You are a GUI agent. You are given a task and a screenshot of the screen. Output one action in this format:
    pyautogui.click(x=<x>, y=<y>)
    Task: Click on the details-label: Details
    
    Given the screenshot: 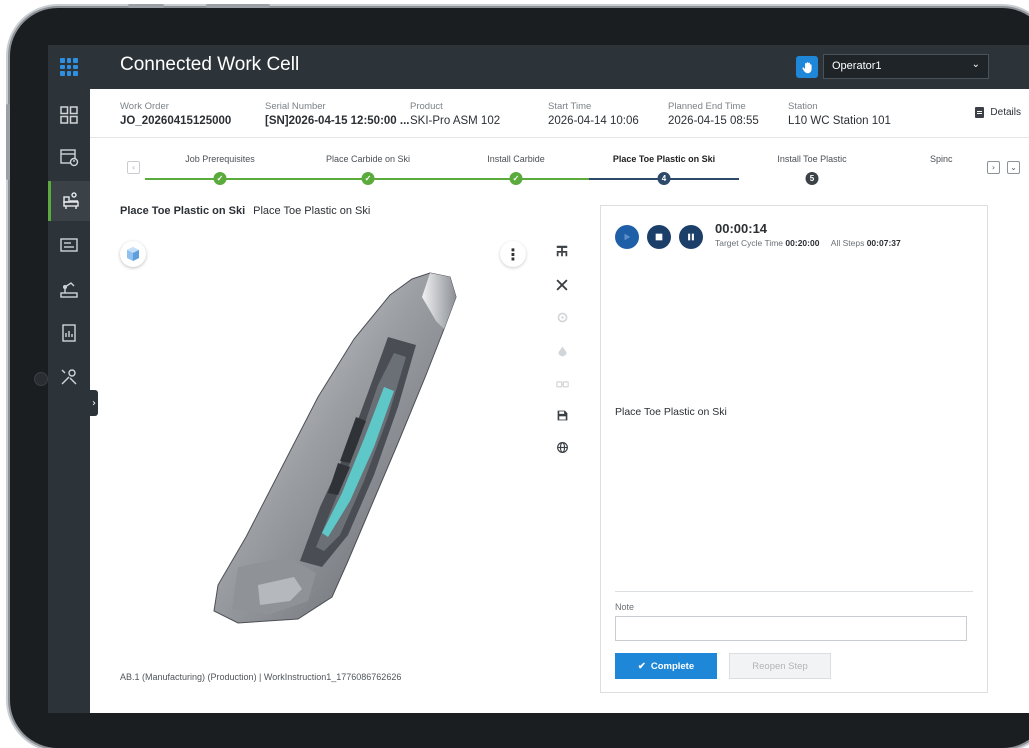 What is the action you would take?
    pyautogui.click(x=1005, y=112)
    